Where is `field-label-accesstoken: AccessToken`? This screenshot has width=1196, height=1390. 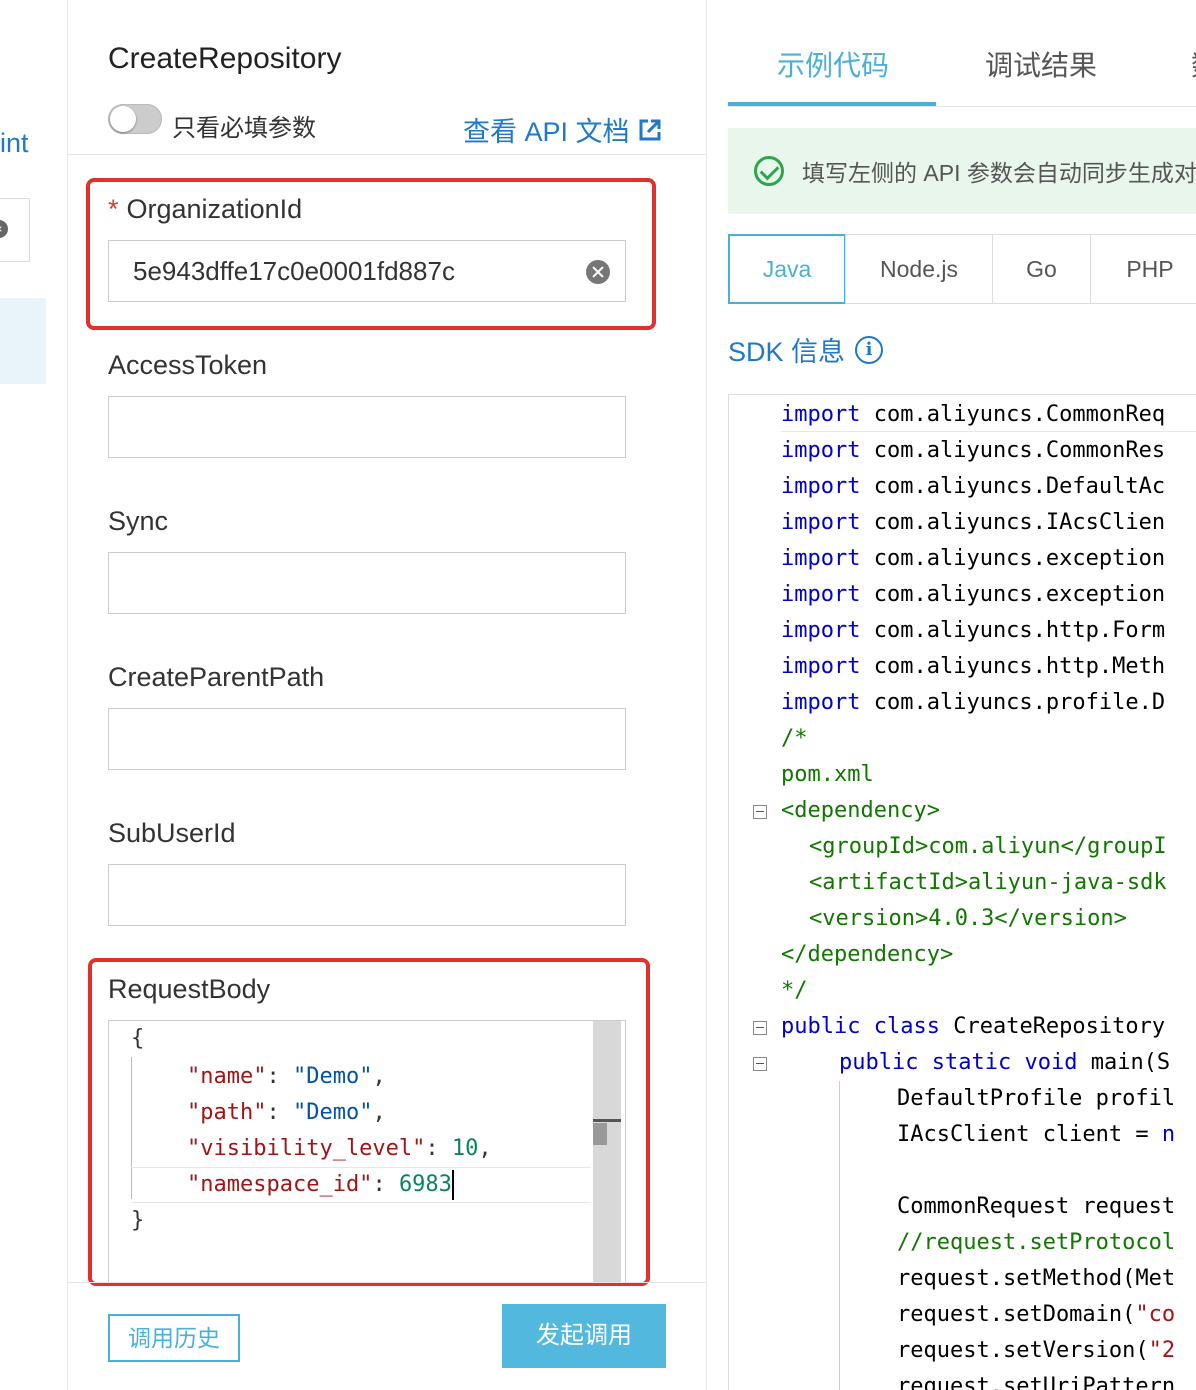
field-label-accesstoken: AccessToken is located at coordinates (188, 365).